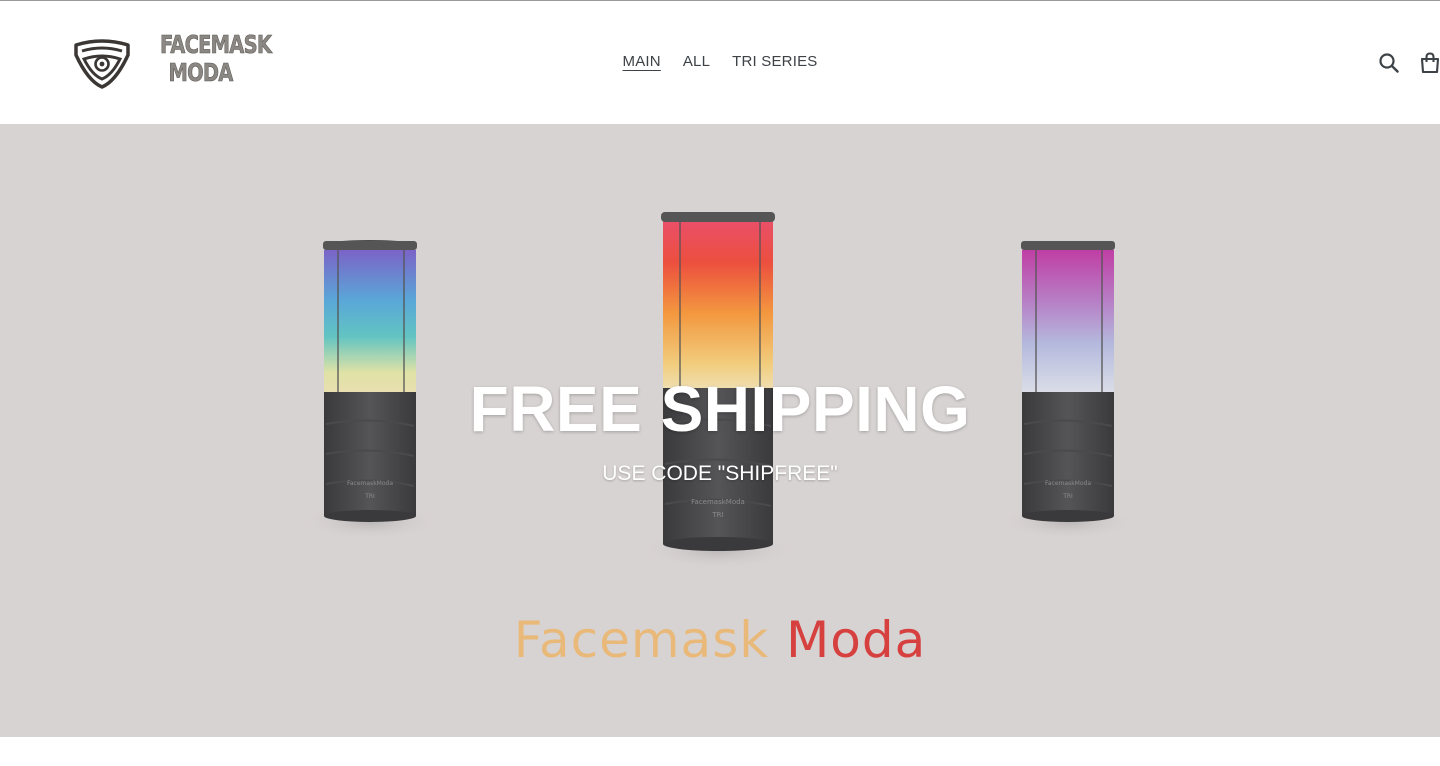 The image size is (1440, 766). What do you see at coordinates (774, 62) in the screenshot?
I see `nav-item-tri-series: TRI SERIES` at bounding box center [774, 62].